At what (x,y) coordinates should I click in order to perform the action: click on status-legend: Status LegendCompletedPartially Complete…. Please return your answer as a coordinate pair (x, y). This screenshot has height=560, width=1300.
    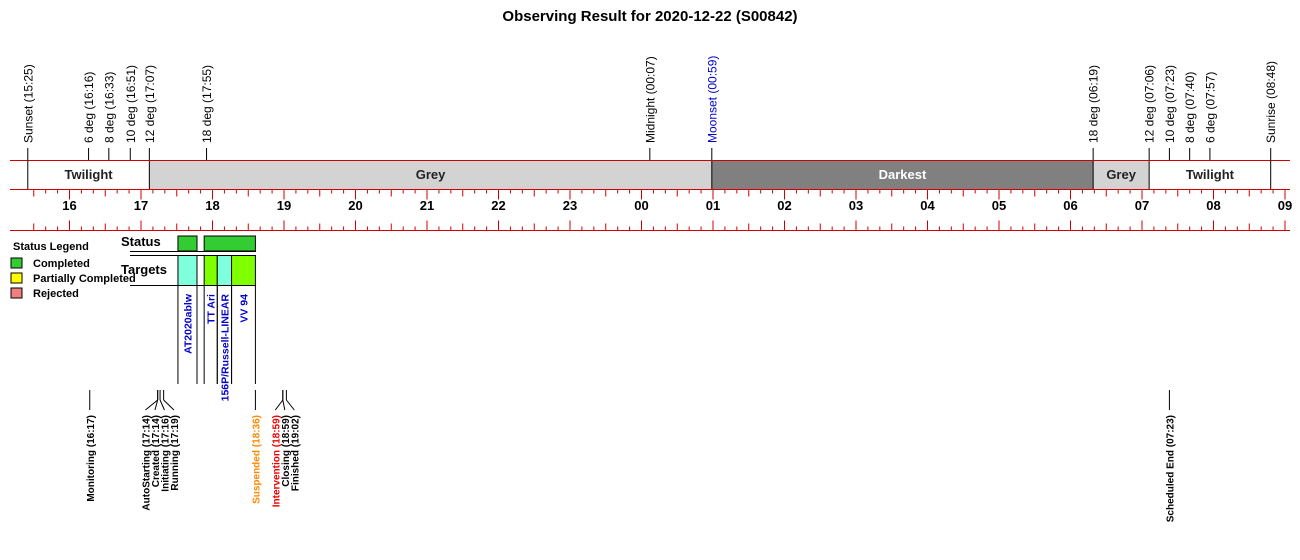
    Looking at the image, I should click on (73, 270).